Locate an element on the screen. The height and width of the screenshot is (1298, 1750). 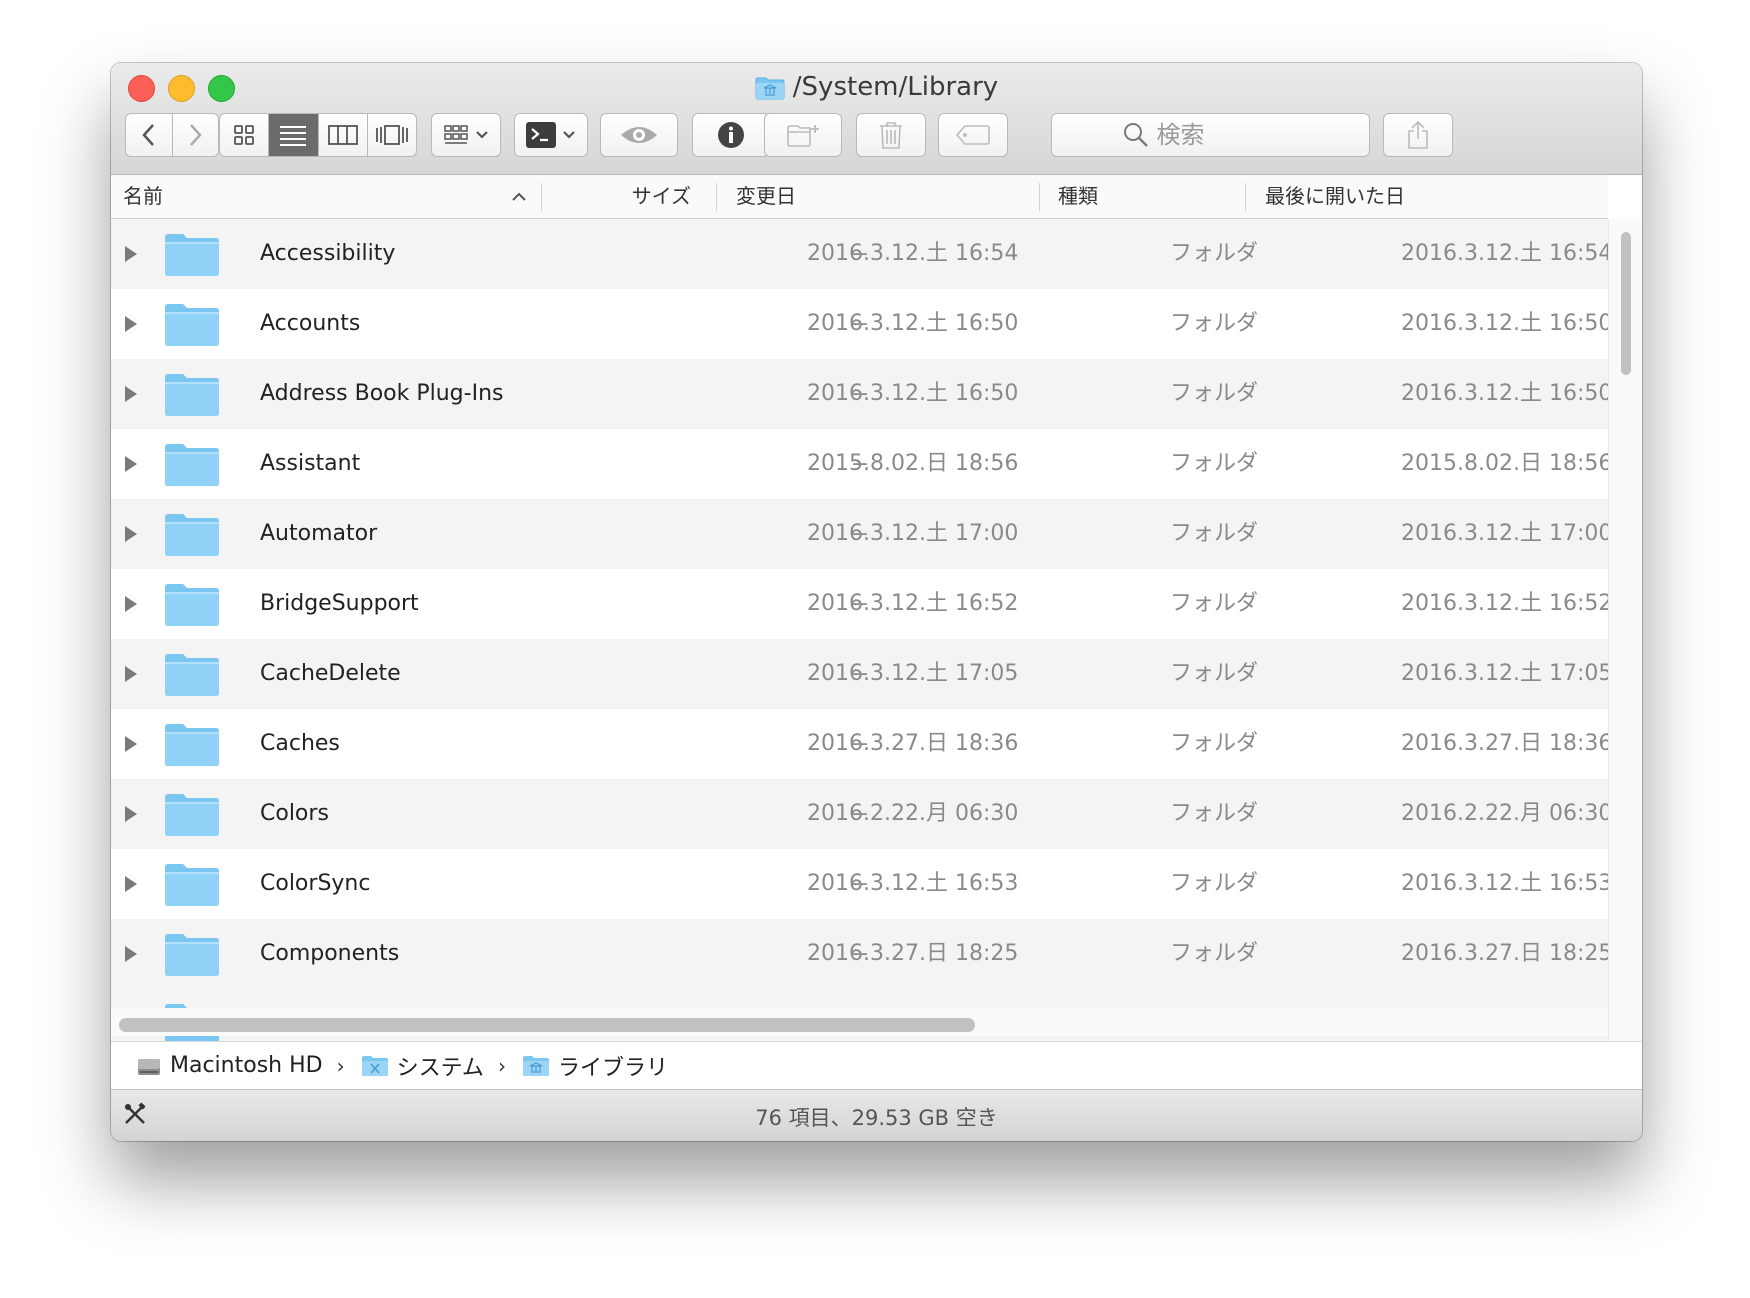
get-info-button is located at coordinates (731, 135).